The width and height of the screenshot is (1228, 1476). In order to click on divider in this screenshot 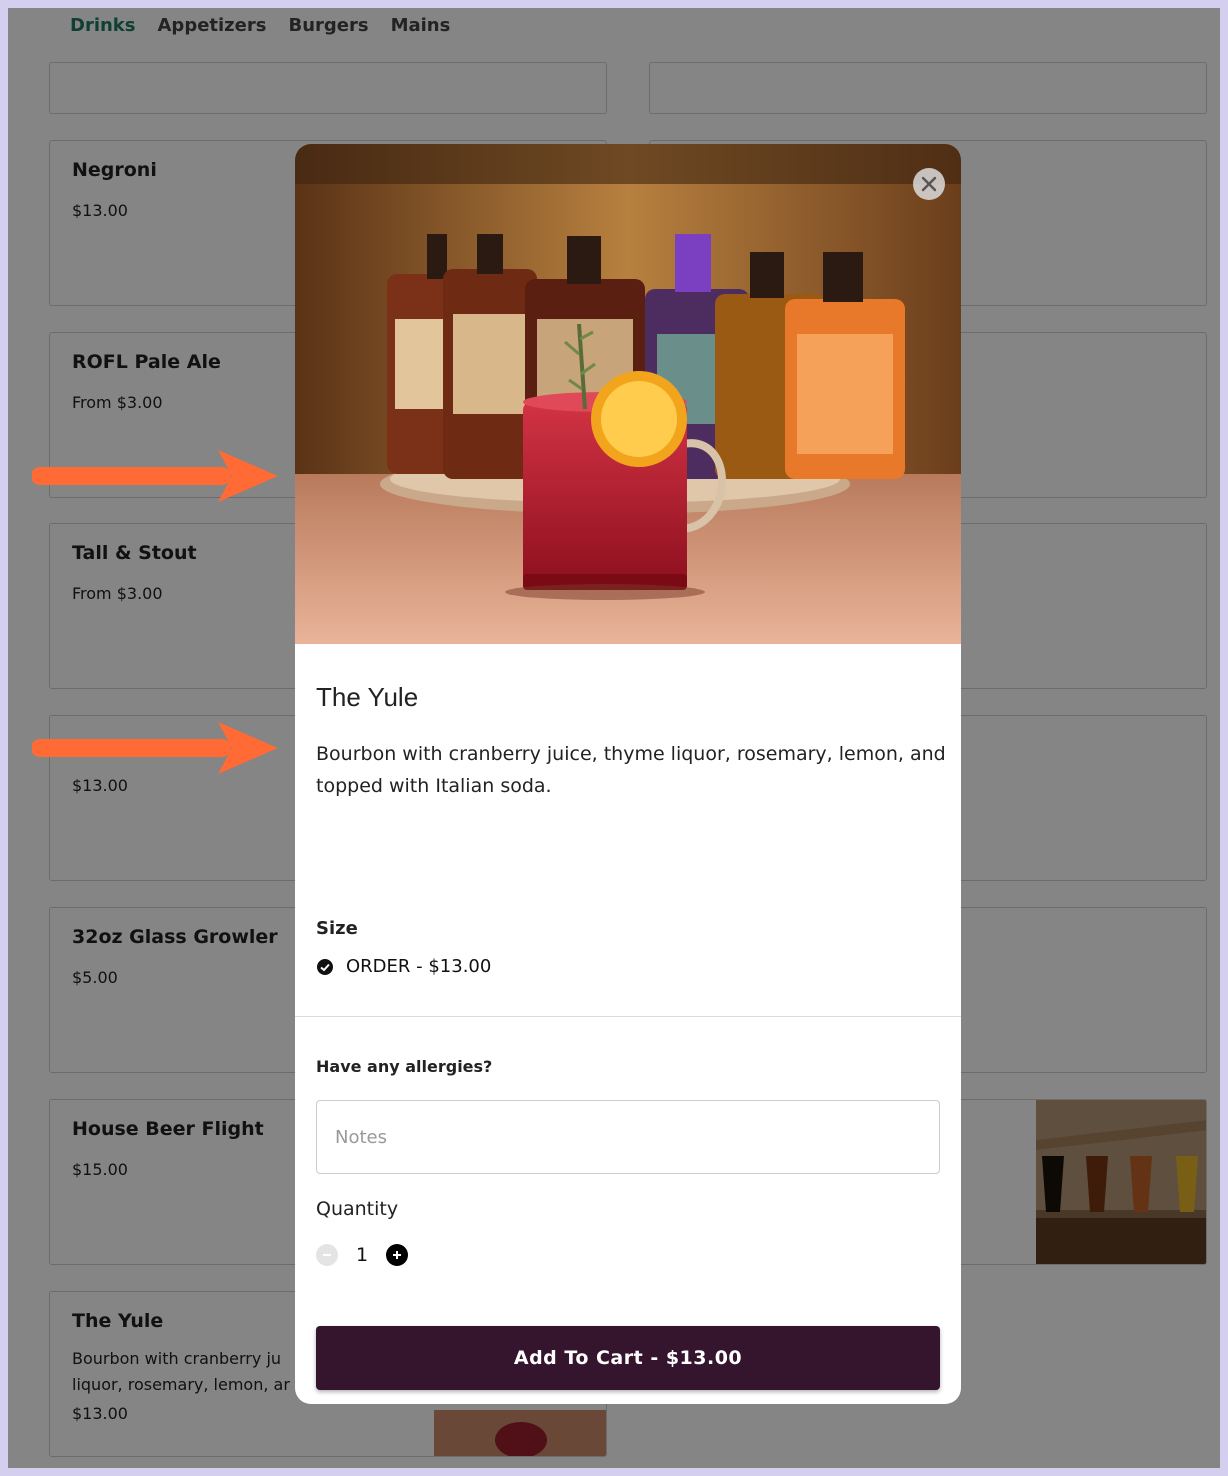, I will do `click(628, 1016)`.